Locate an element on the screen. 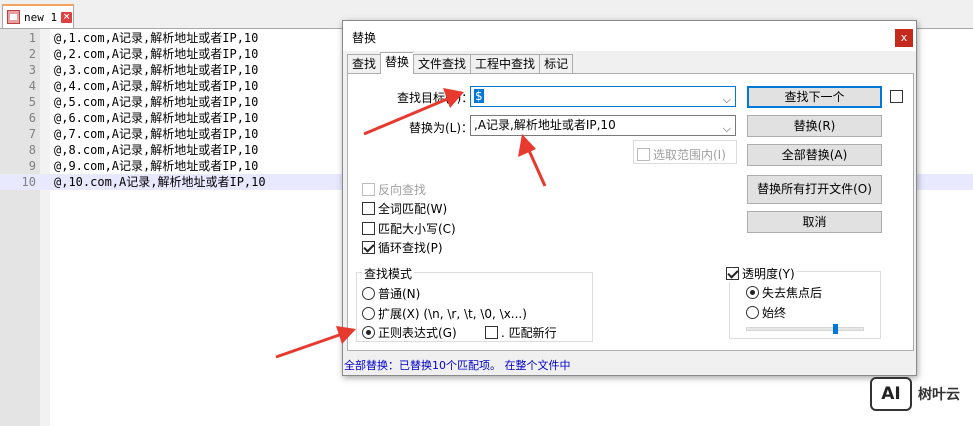 The width and height of the screenshot is (973, 426). line-number: 6 is located at coordinates (32, 118).